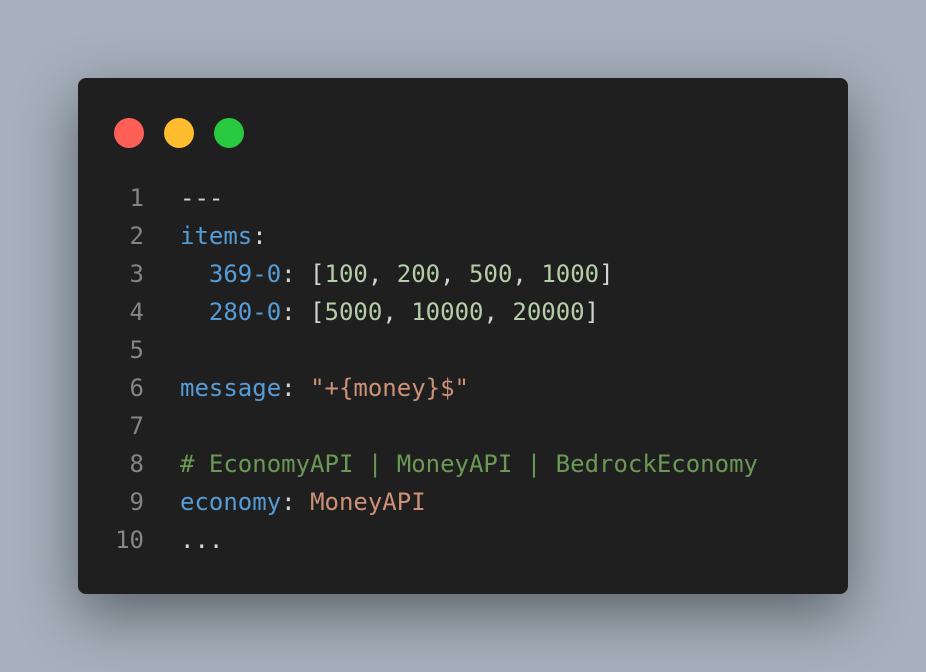 This screenshot has width=926, height=672. I want to click on line-number: 5, so click(136, 350).